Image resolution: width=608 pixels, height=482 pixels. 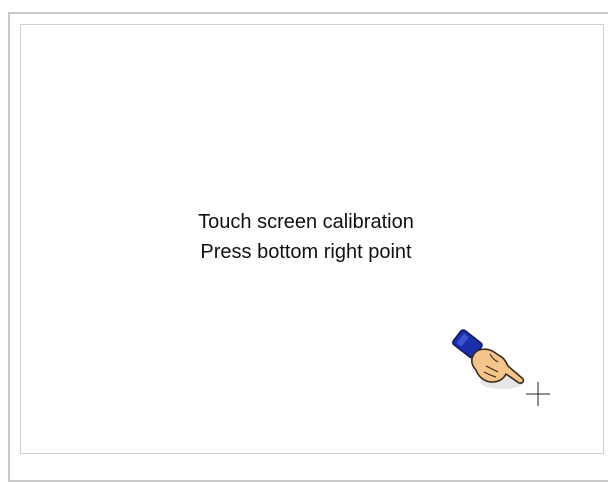 What do you see at coordinates (538, 394) in the screenshot?
I see `crosshair-icon` at bounding box center [538, 394].